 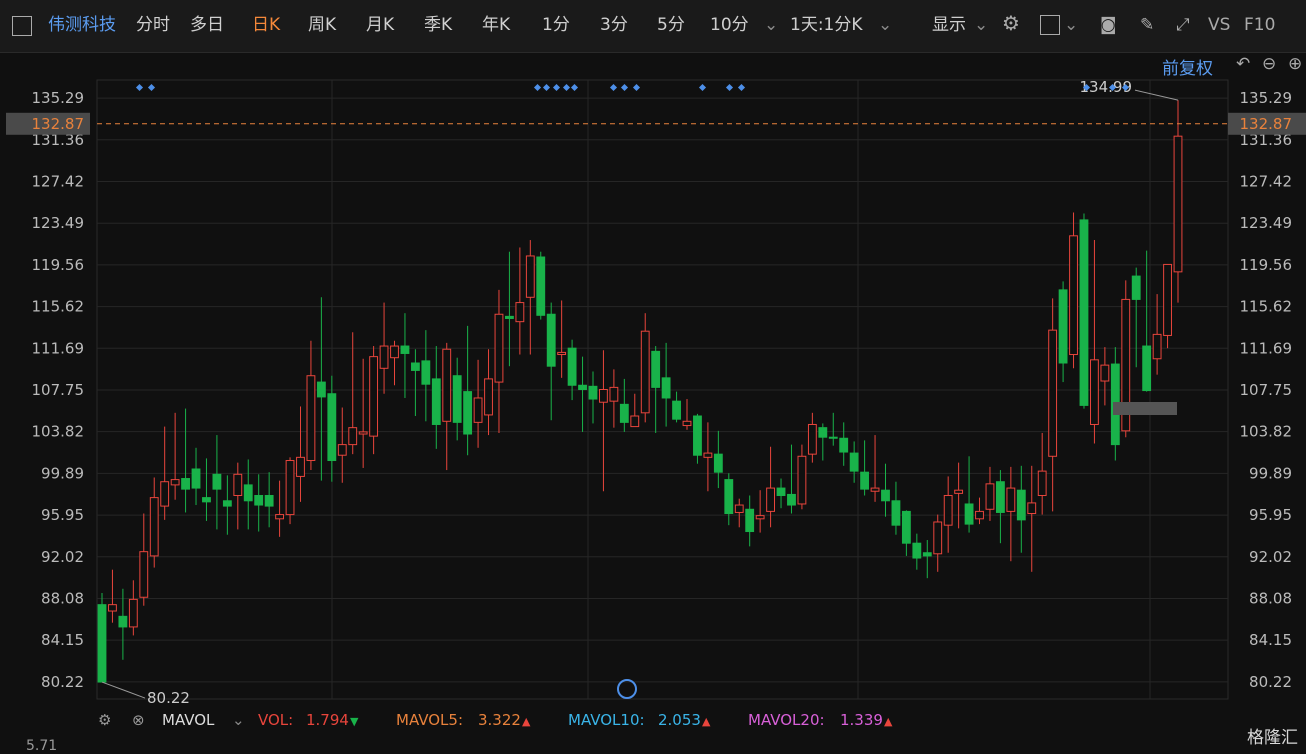 I want to click on current-price-tag-left: 132.87, so click(x=58, y=124).